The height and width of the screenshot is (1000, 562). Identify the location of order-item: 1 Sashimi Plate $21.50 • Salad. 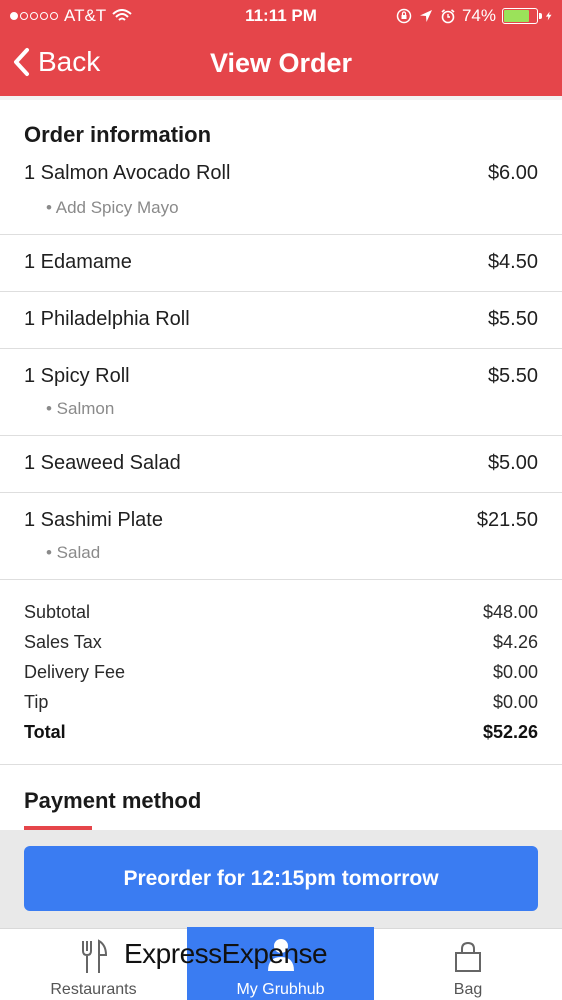
(281, 536).